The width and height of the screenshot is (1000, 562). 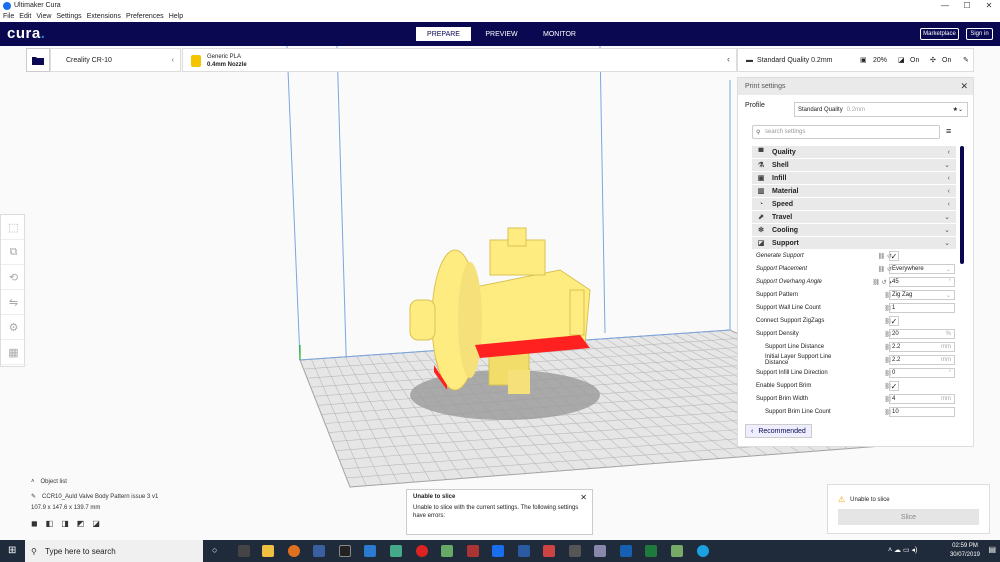 I want to click on minimize-button: —, so click(x=945, y=5).